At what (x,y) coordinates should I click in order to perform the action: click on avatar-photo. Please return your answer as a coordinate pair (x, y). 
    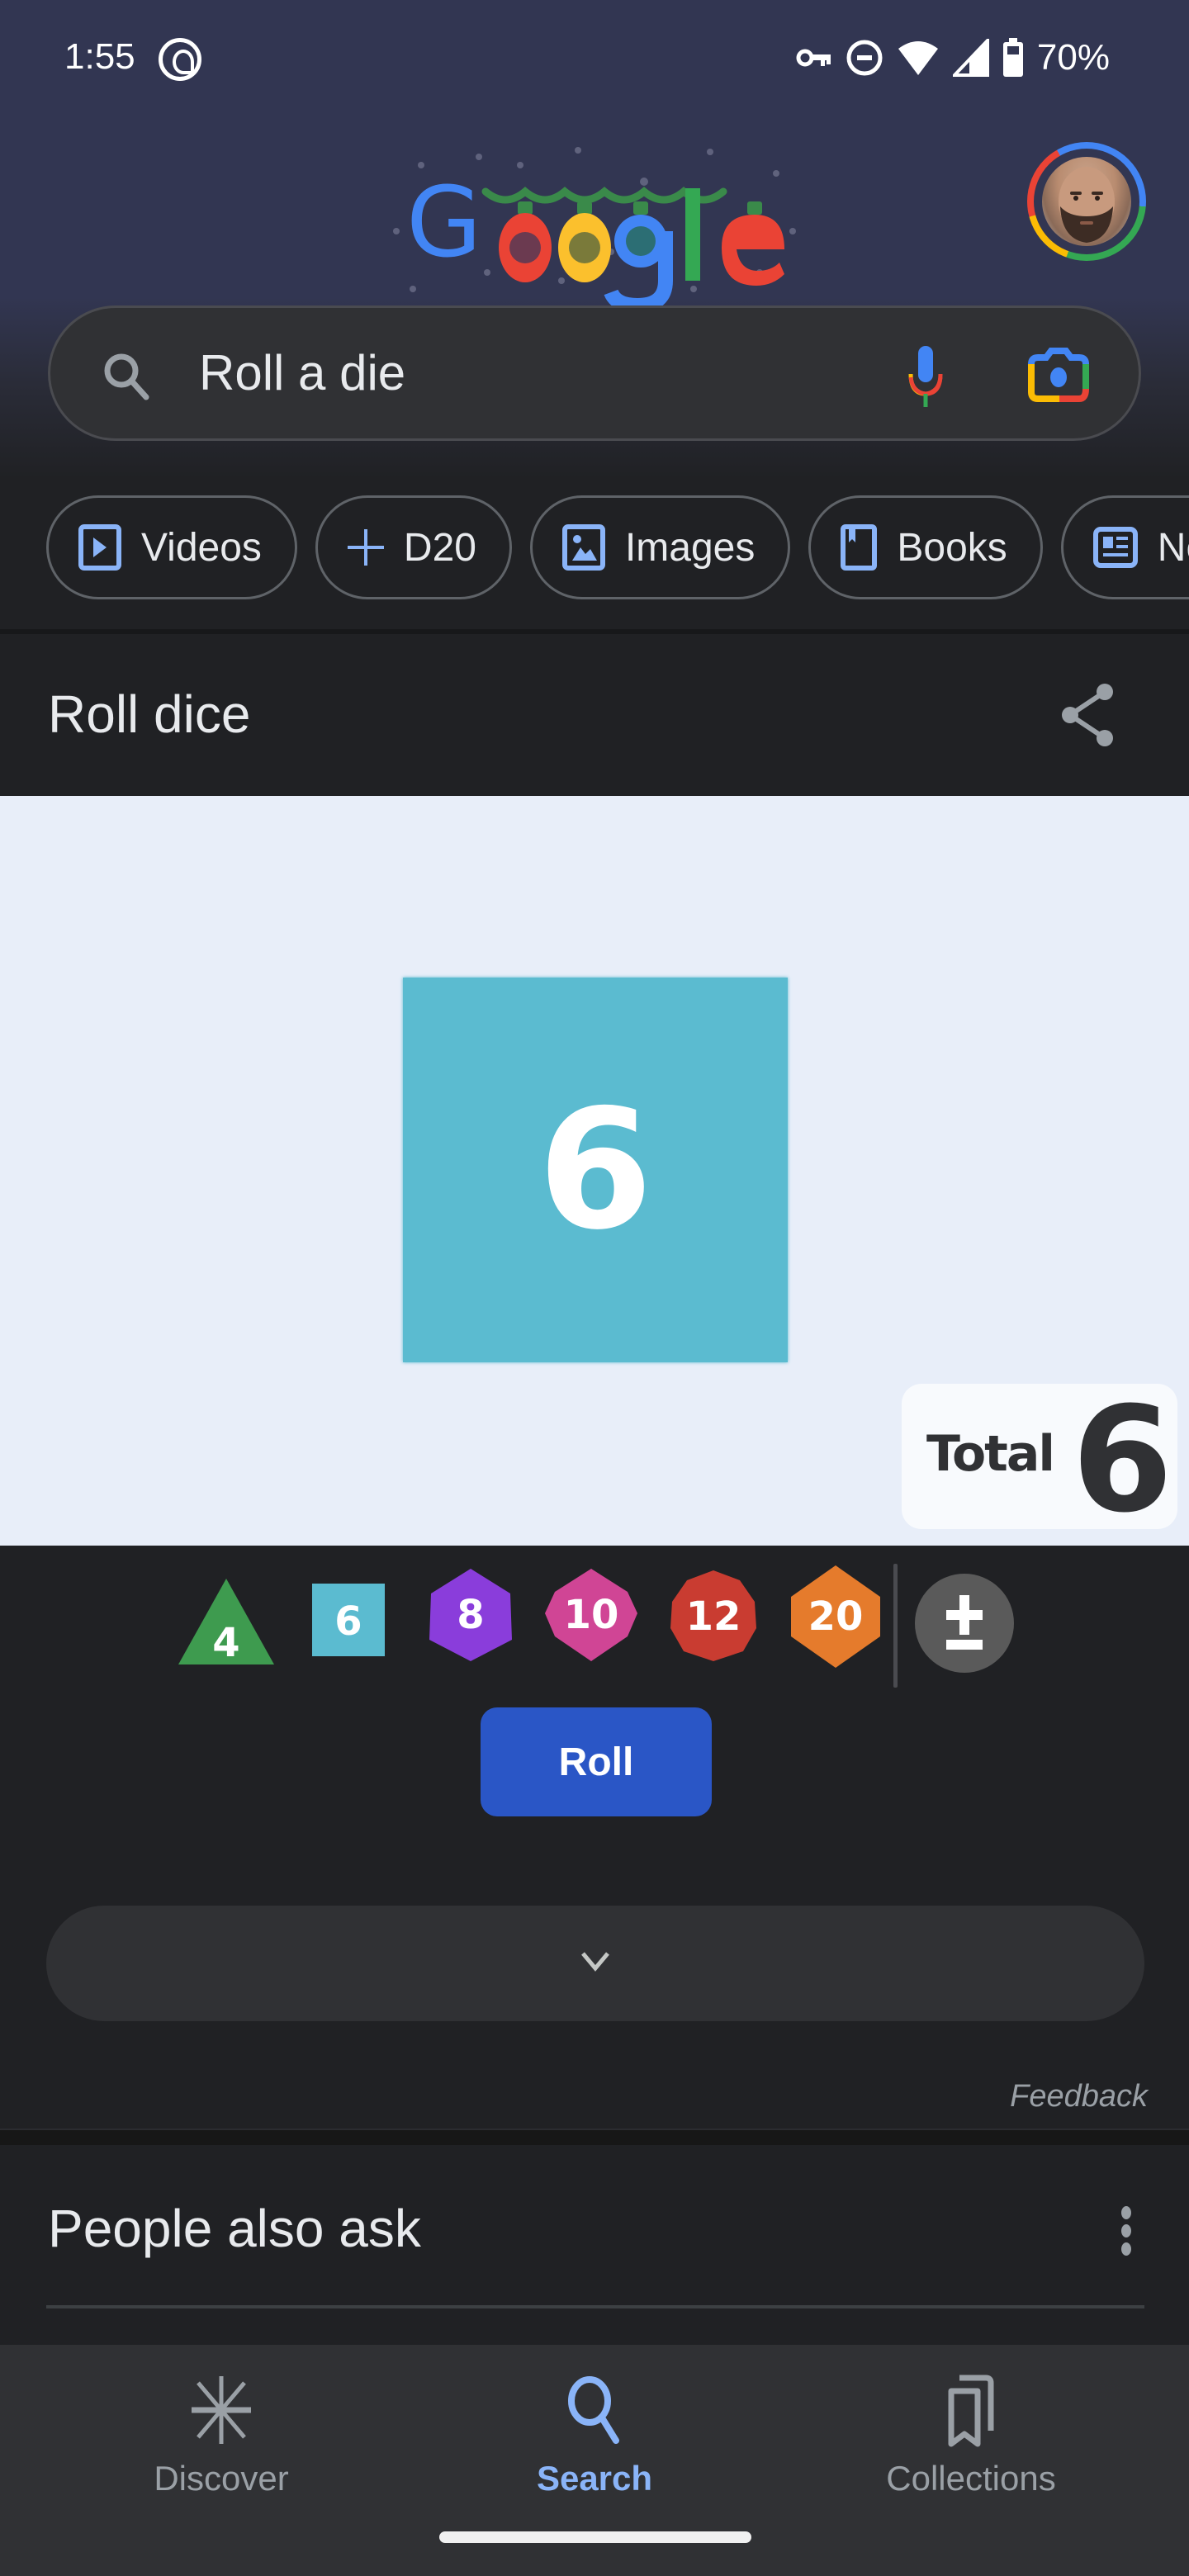
    Looking at the image, I should click on (1086, 201).